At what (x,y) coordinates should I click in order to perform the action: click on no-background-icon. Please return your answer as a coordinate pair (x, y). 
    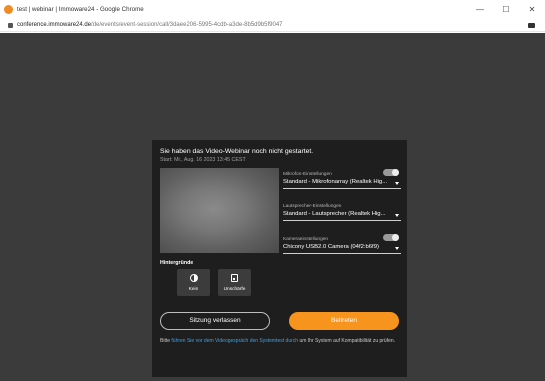
    Looking at the image, I should click on (194, 278).